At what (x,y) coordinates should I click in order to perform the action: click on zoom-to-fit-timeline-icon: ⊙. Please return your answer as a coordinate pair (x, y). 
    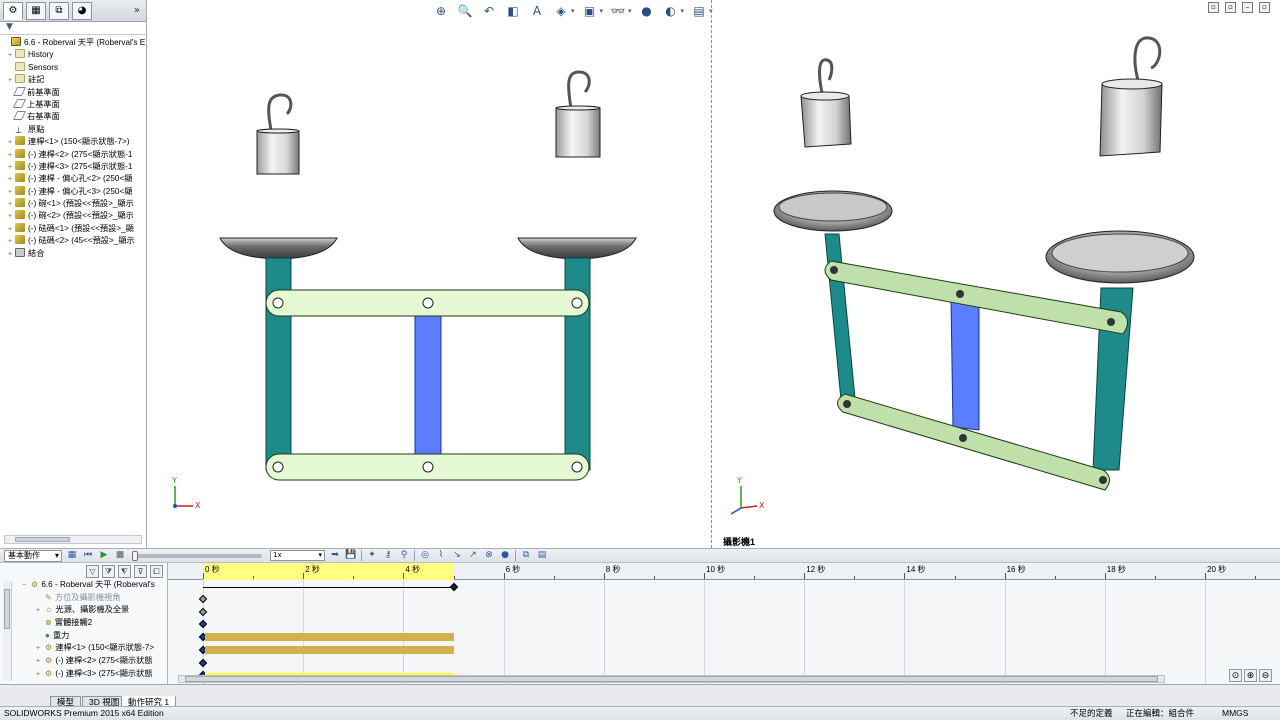
    Looking at the image, I should click on (1235, 675).